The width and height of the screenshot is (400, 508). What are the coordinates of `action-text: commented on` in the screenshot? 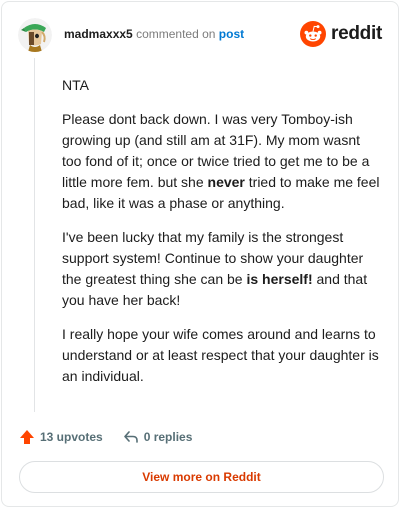 It's located at (176, 34).